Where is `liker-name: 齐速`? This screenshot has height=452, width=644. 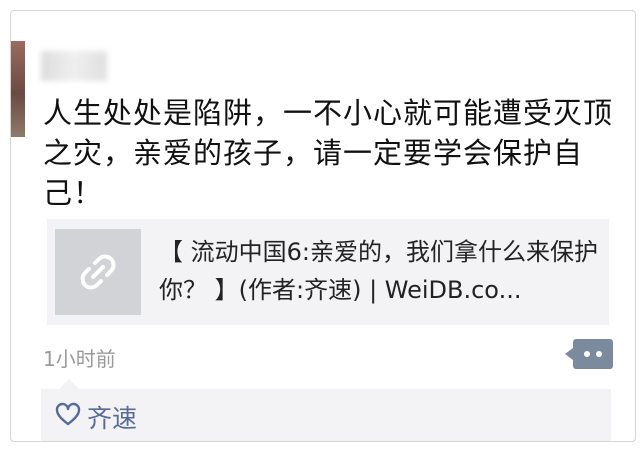
liker-name: 齐速 is located at coordinates (112, 417).